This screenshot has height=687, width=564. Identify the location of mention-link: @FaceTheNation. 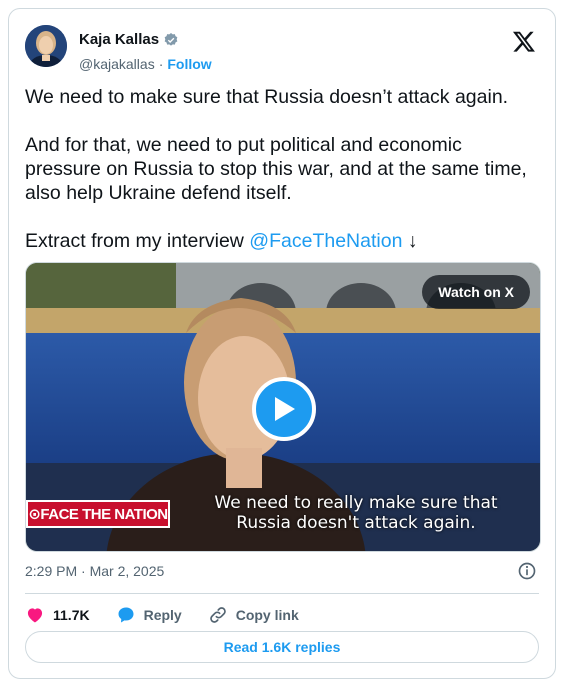
(325, 241).